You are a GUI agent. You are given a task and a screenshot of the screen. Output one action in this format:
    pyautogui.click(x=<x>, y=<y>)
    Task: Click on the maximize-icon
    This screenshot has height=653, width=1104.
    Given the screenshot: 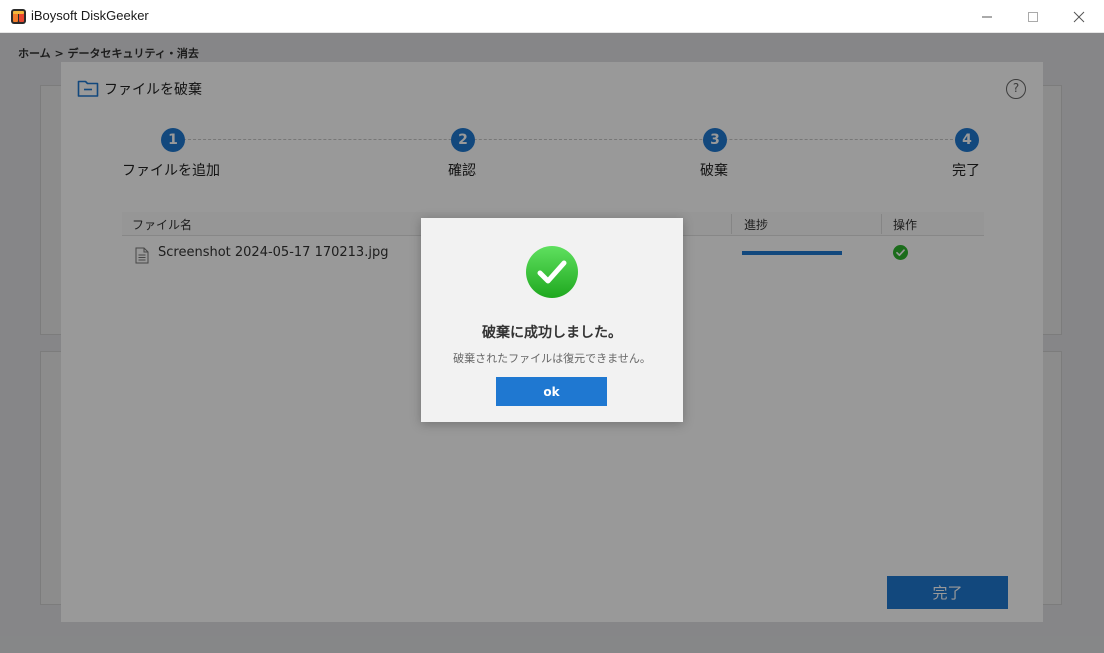 What is the action you would take?
    pyautogui.click(x=1033, y=16)
    